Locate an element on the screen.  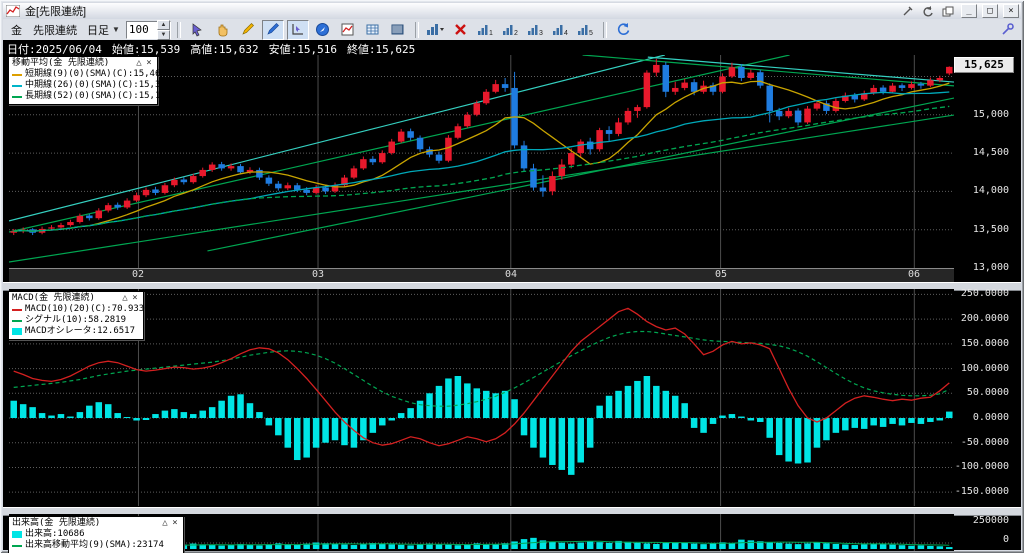
toolbar: 金 先限連続 日足 ▼ ▲ ▼ is located at coordinates (512, 30).